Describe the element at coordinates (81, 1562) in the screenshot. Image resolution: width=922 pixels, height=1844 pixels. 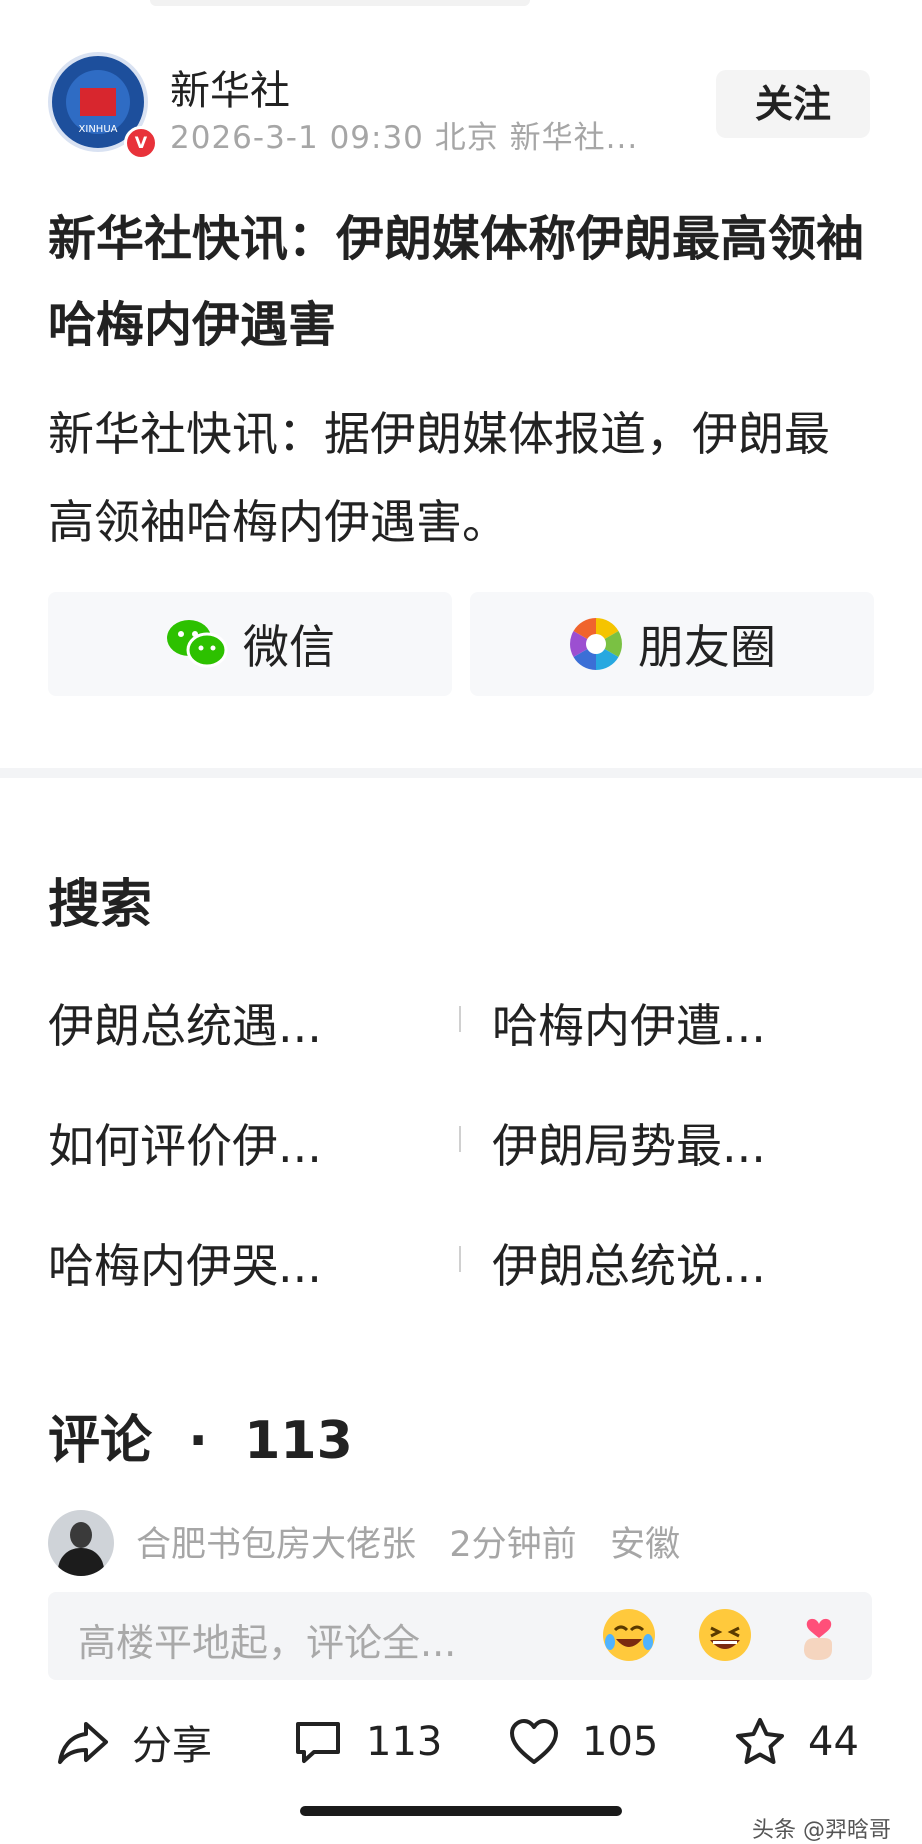
I see `avatar-body` at that location.